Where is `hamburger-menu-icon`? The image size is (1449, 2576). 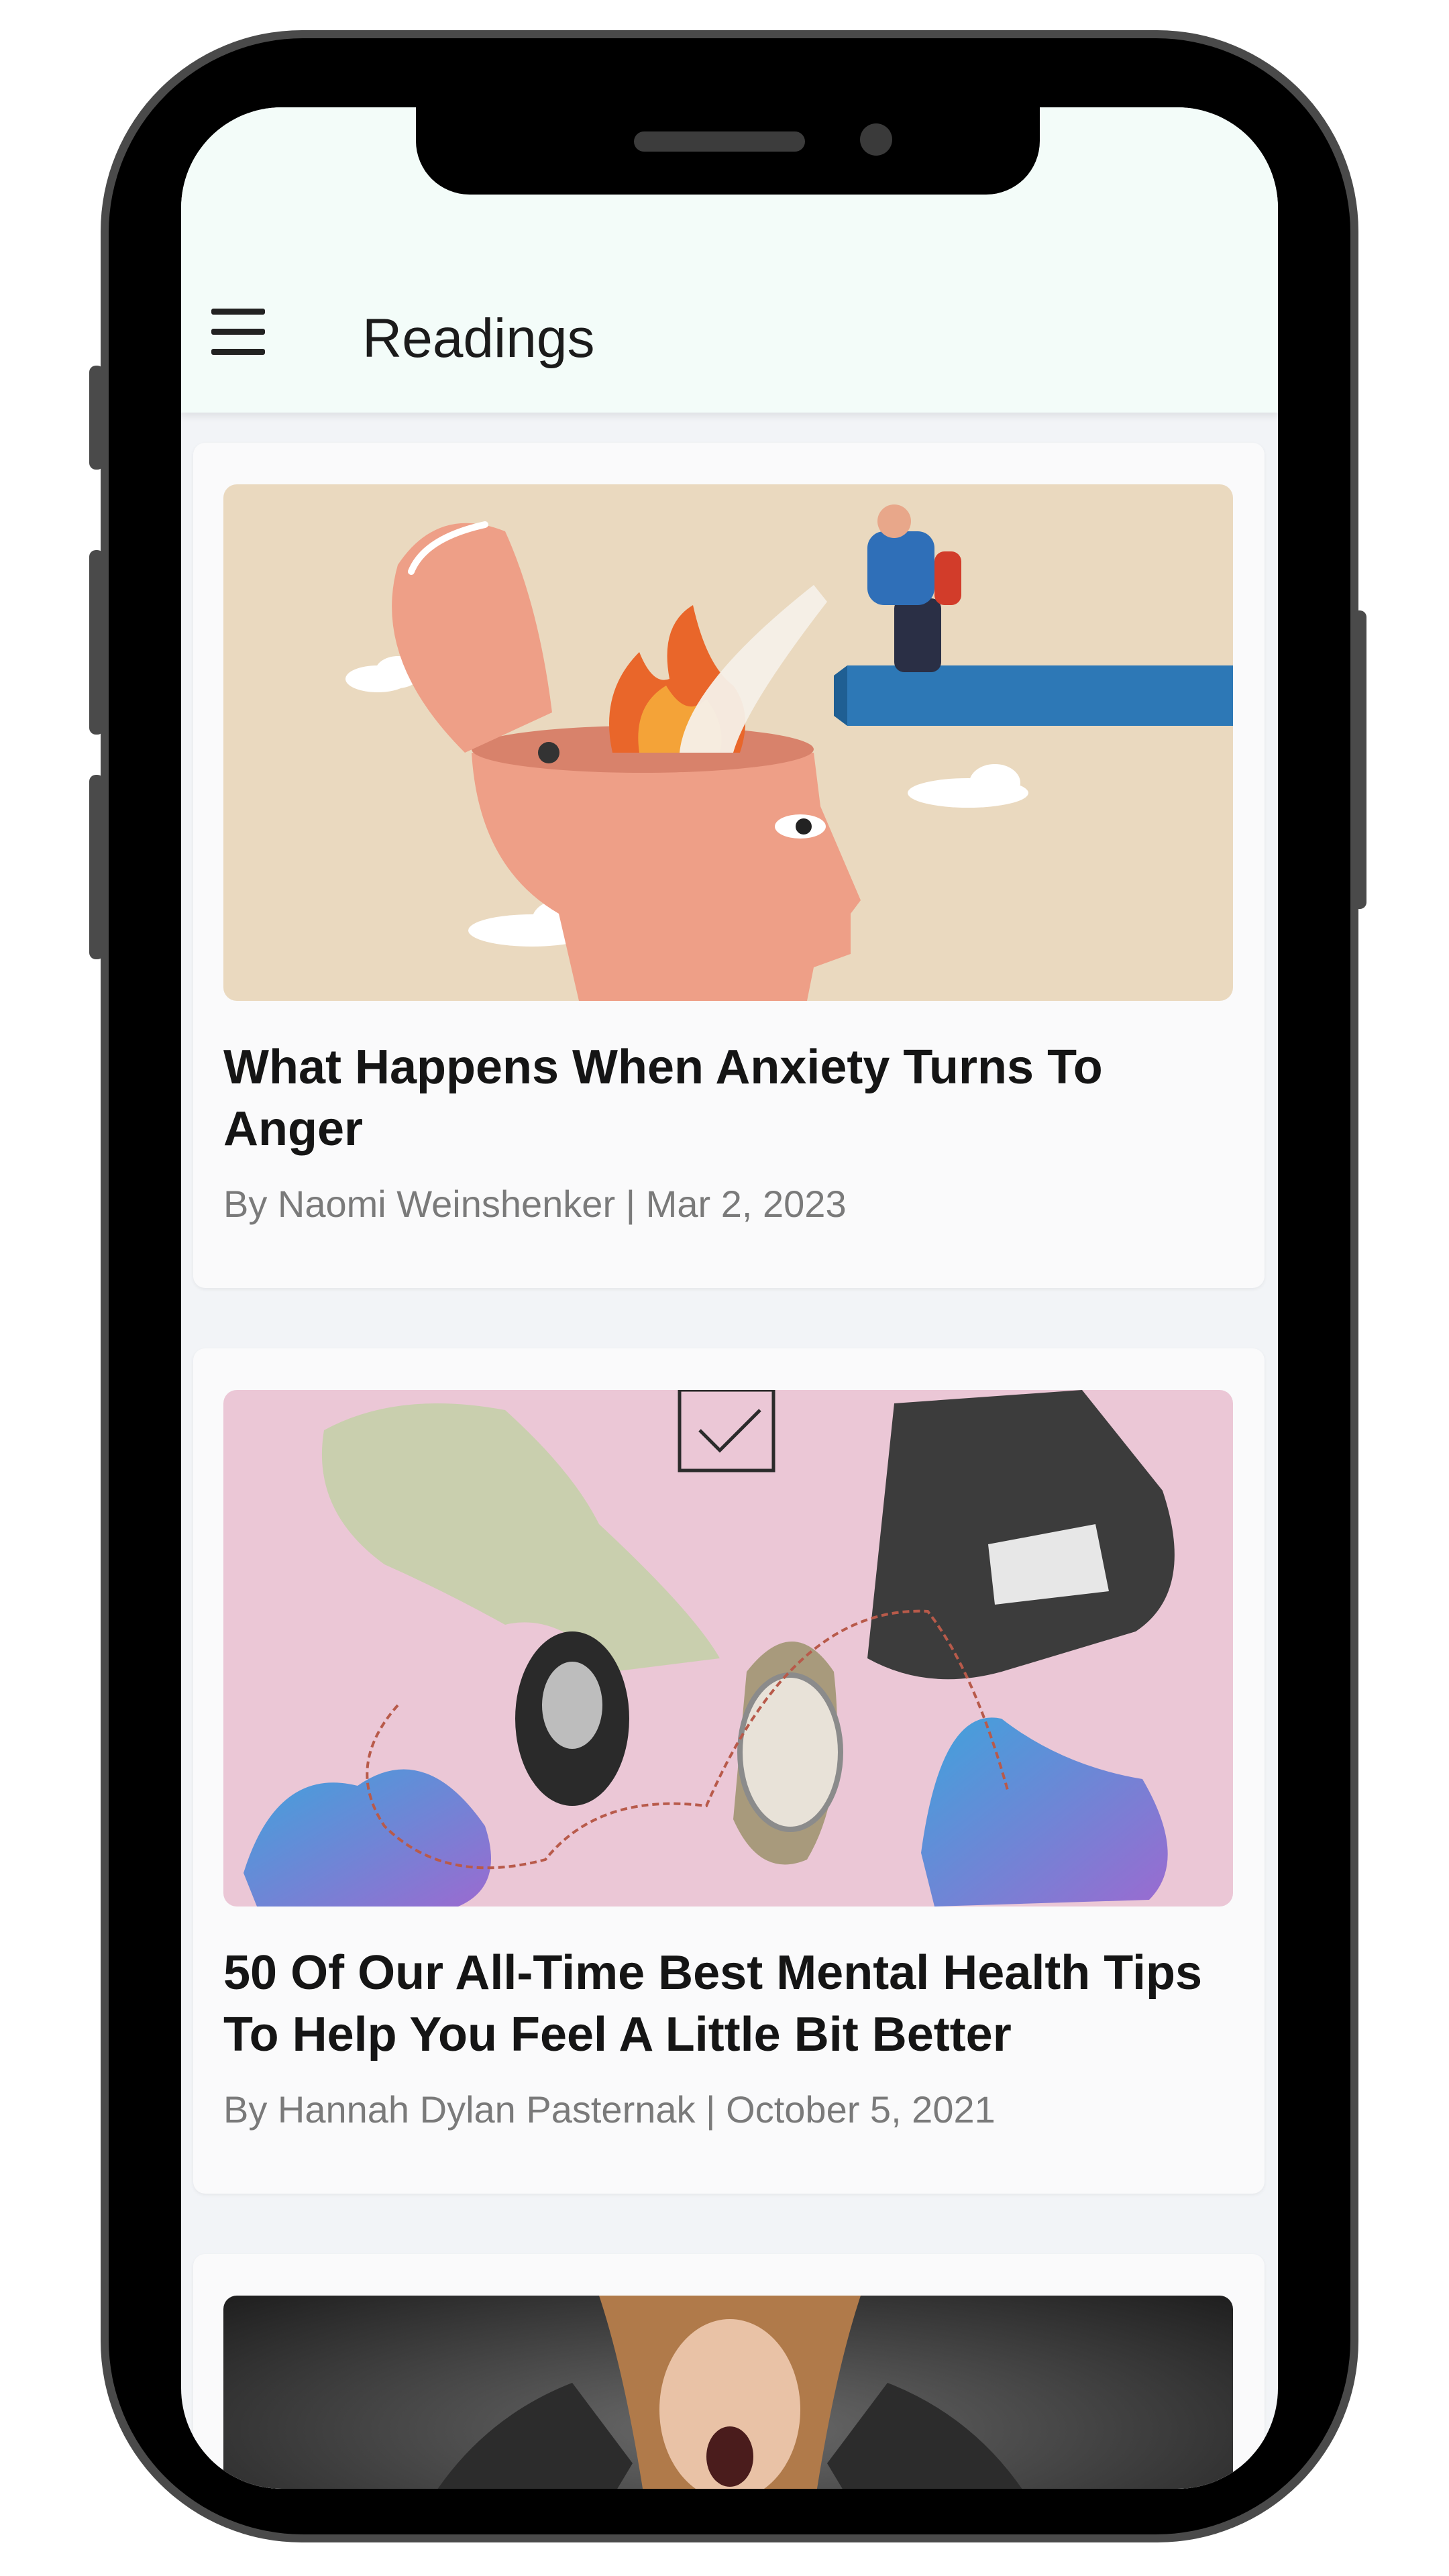 hamburger-menu-icon is located at coordinates (241, 332).